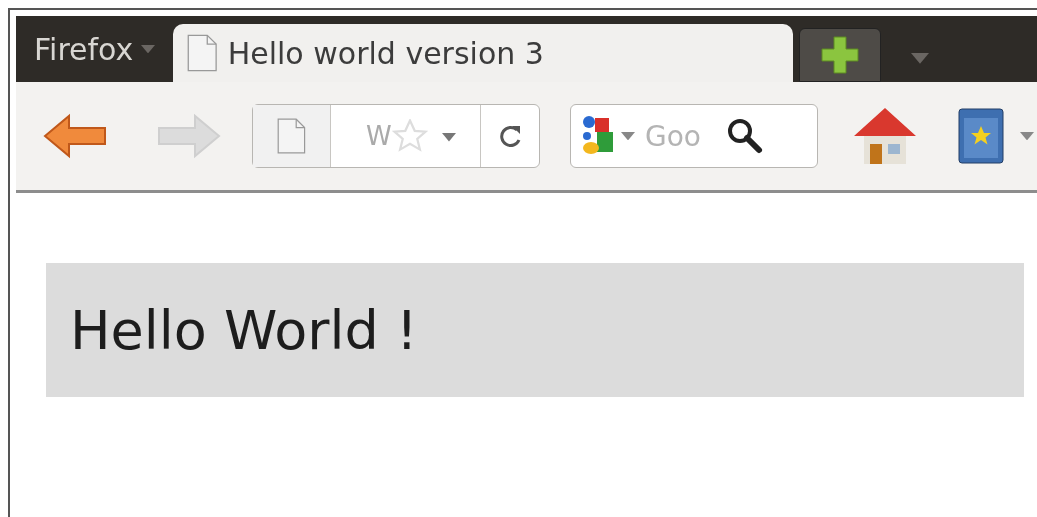 The image size is (1037, 517). Describe the element at coordinates (409, 136) in the screenshot. I see `star-icon` at that location.